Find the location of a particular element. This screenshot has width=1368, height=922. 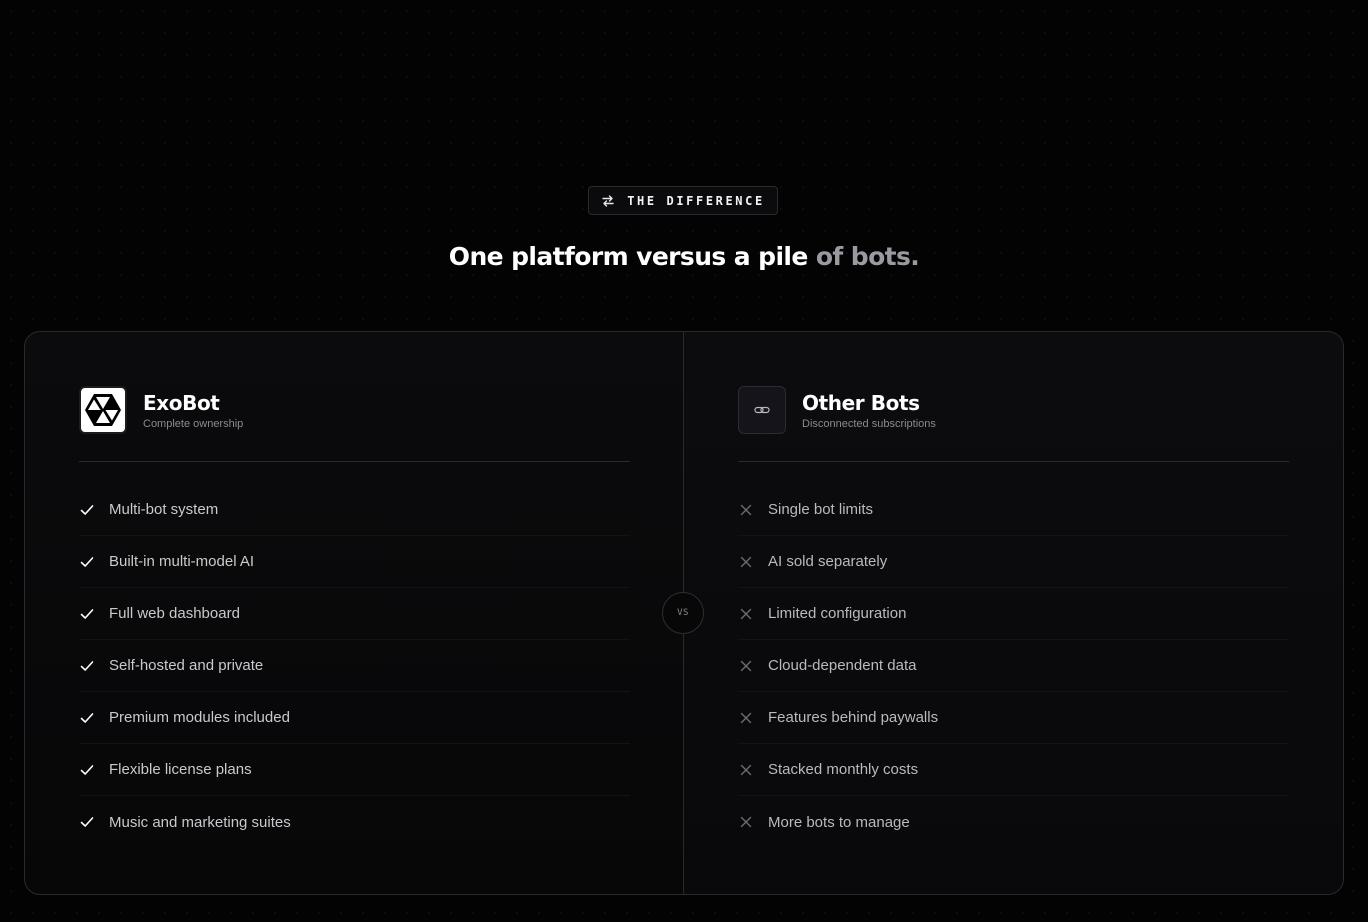

headline-strong: One platform versus a pile is located at coordinates (628, 256).